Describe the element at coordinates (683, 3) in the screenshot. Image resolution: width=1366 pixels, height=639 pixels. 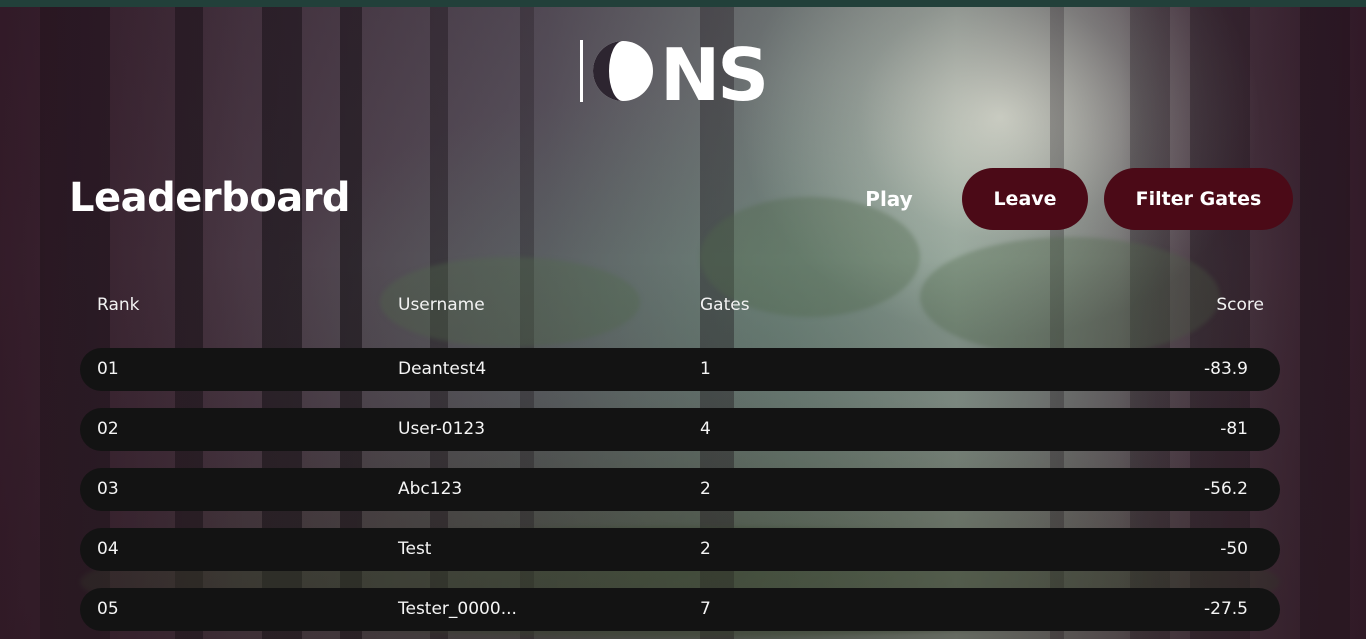
I see `top-strip` at that location.